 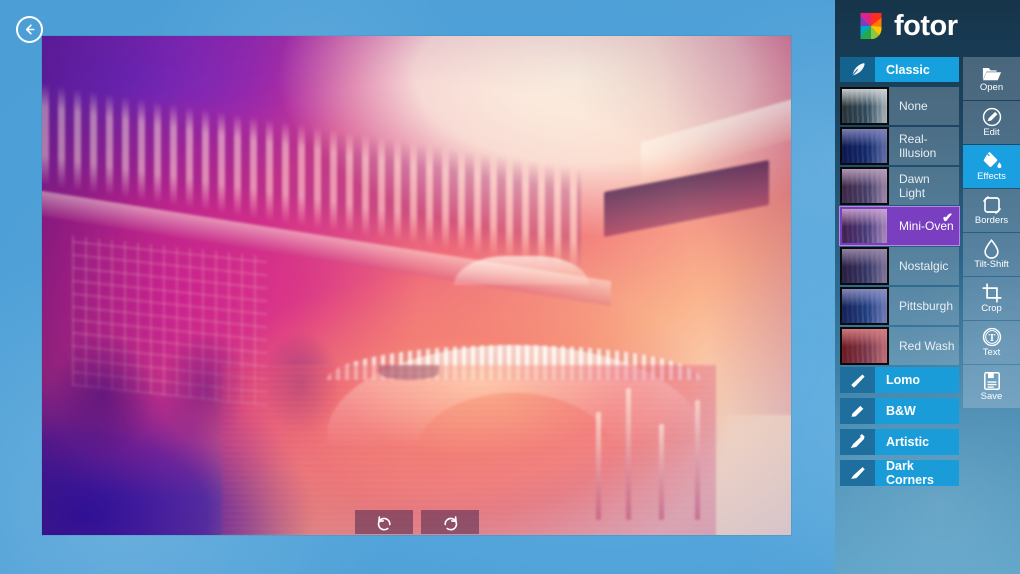 I want to click on paint-bucket-icon, so click(x=992, y=160).